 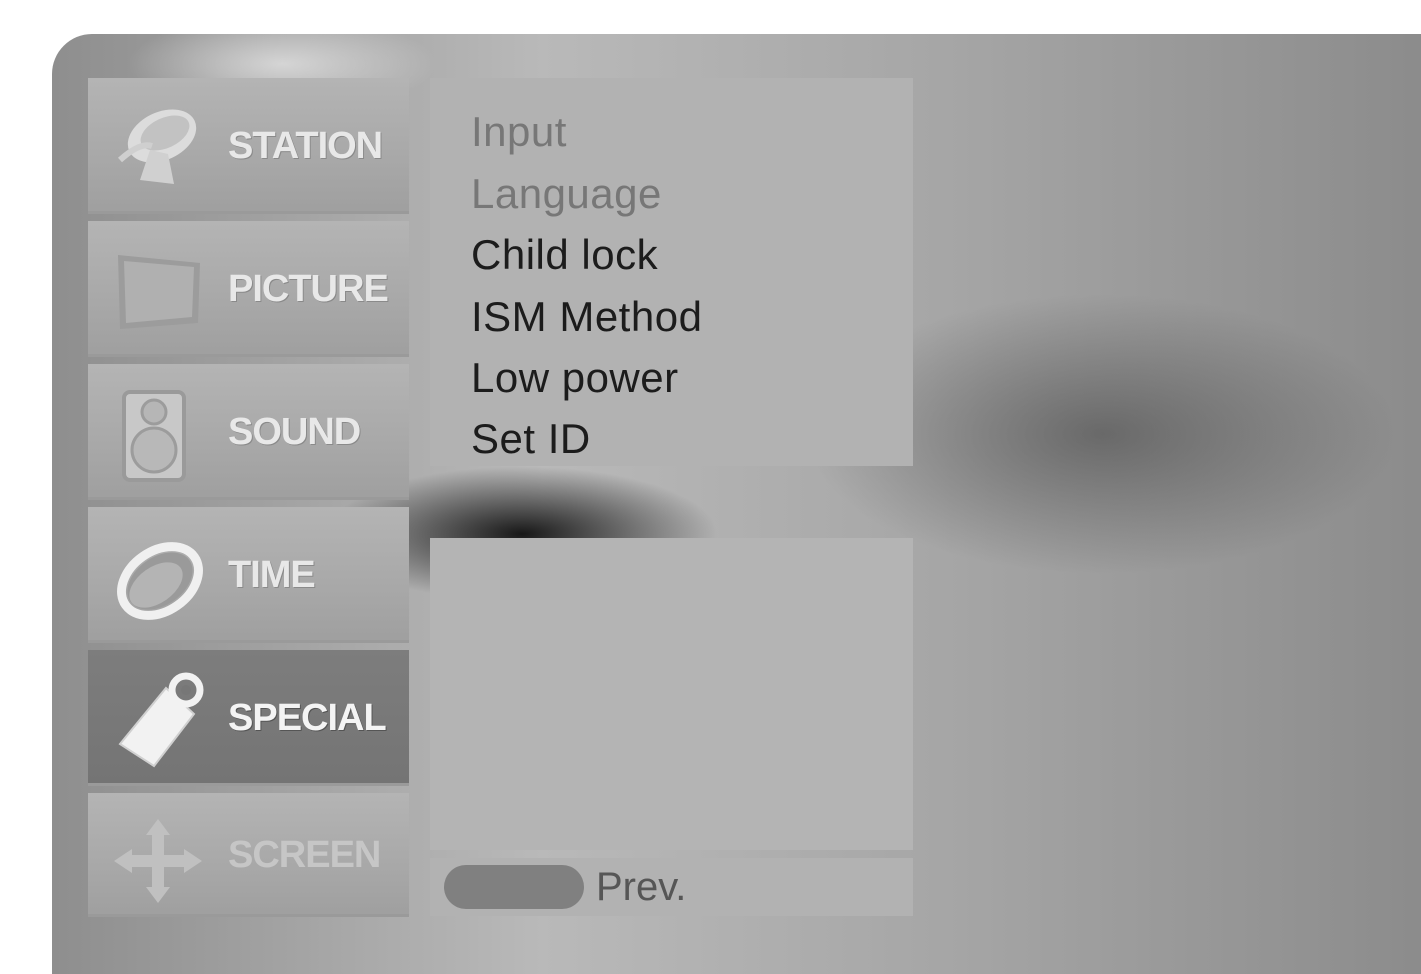 I want to click on submenu-item-ism-method: ISM Method, so click(x=586, y=317).